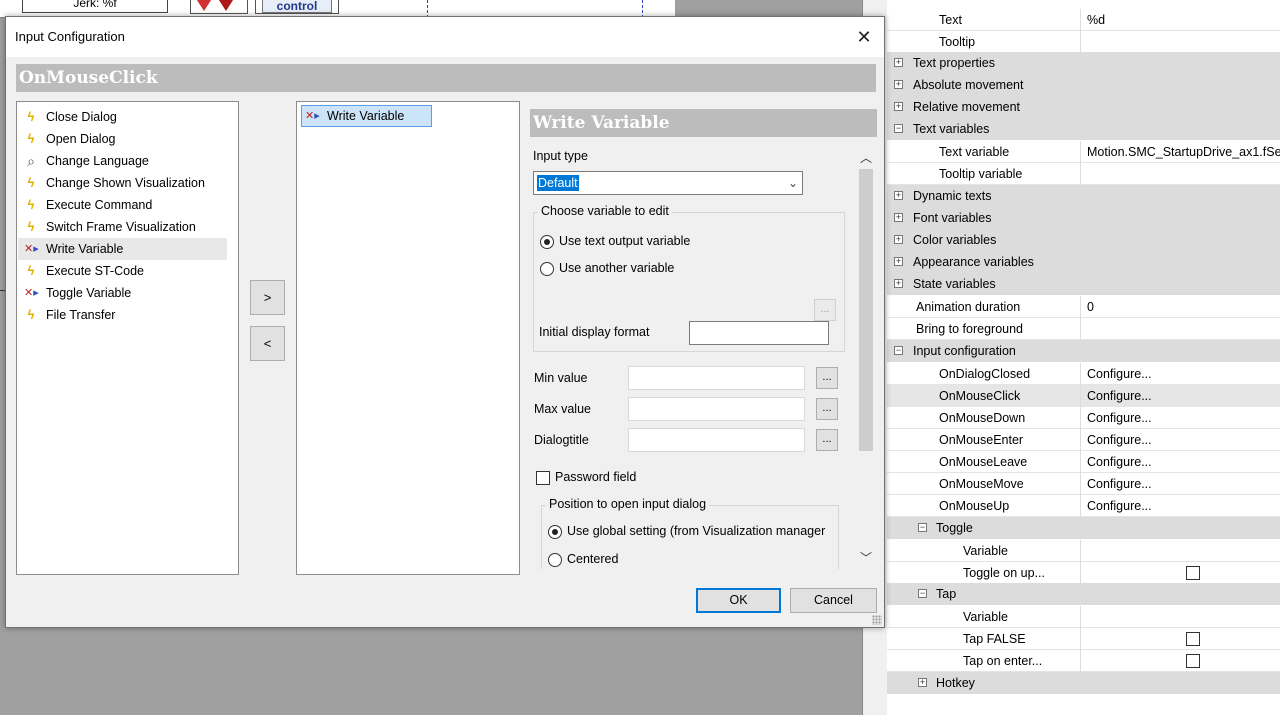  I want to click on configured-actions-list: ✕▸ Write Variable, so click(408, 338).